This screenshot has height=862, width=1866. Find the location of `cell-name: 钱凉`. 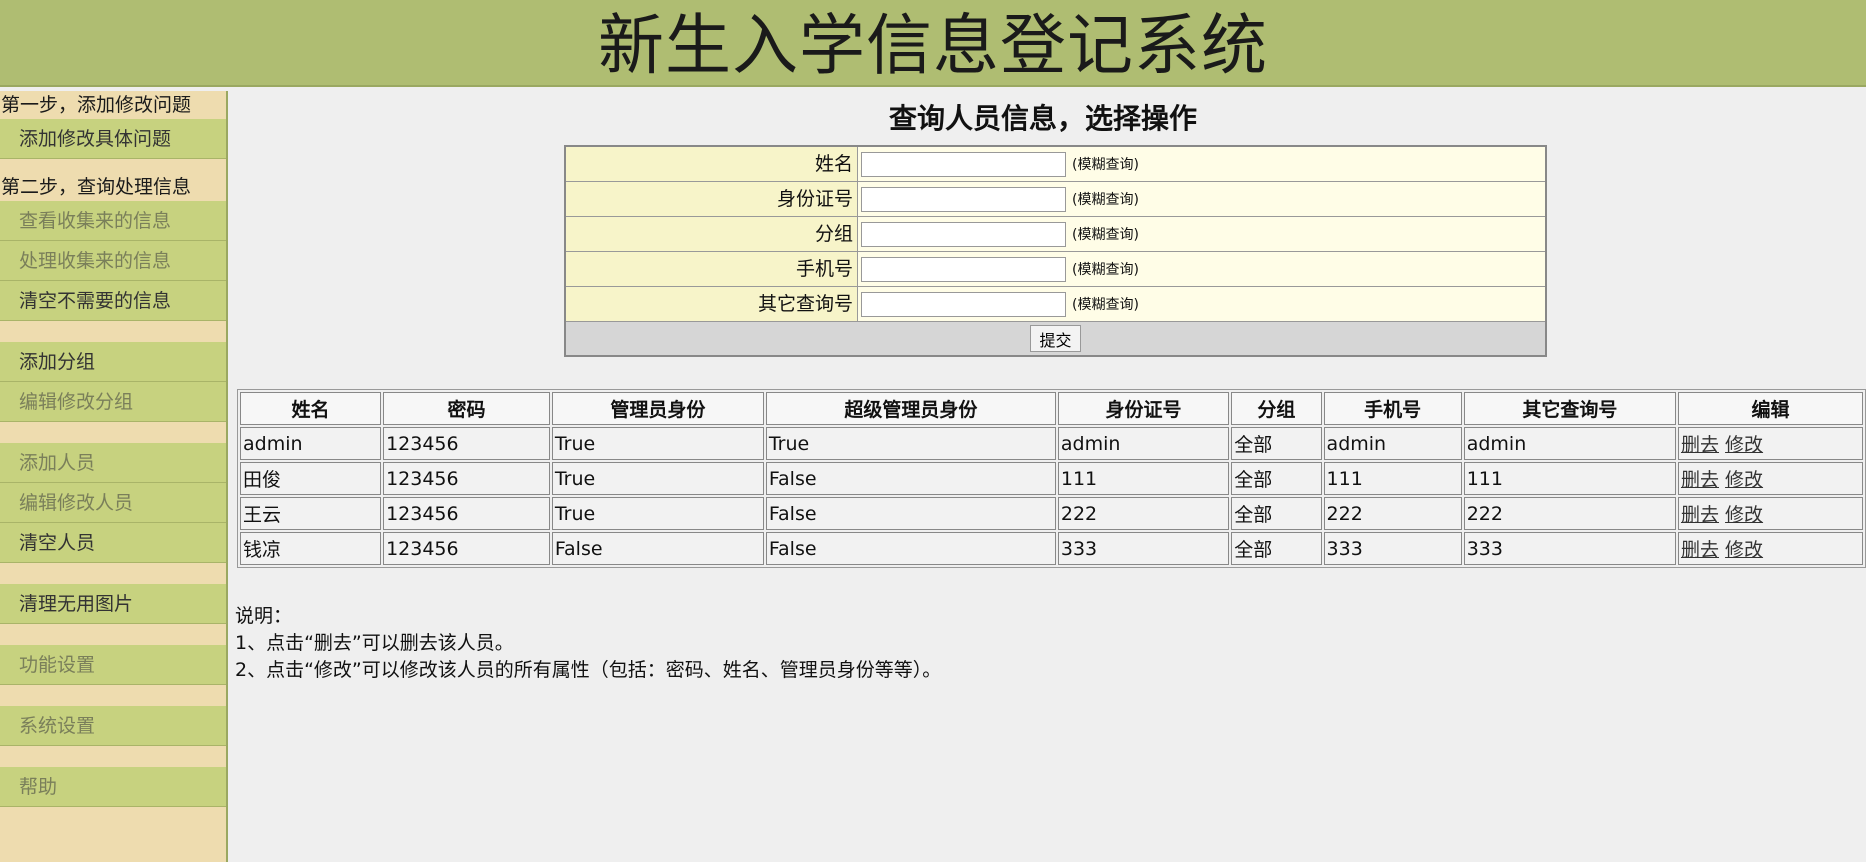

cell-name: 钱凉 is located at coordinates (311, 548).